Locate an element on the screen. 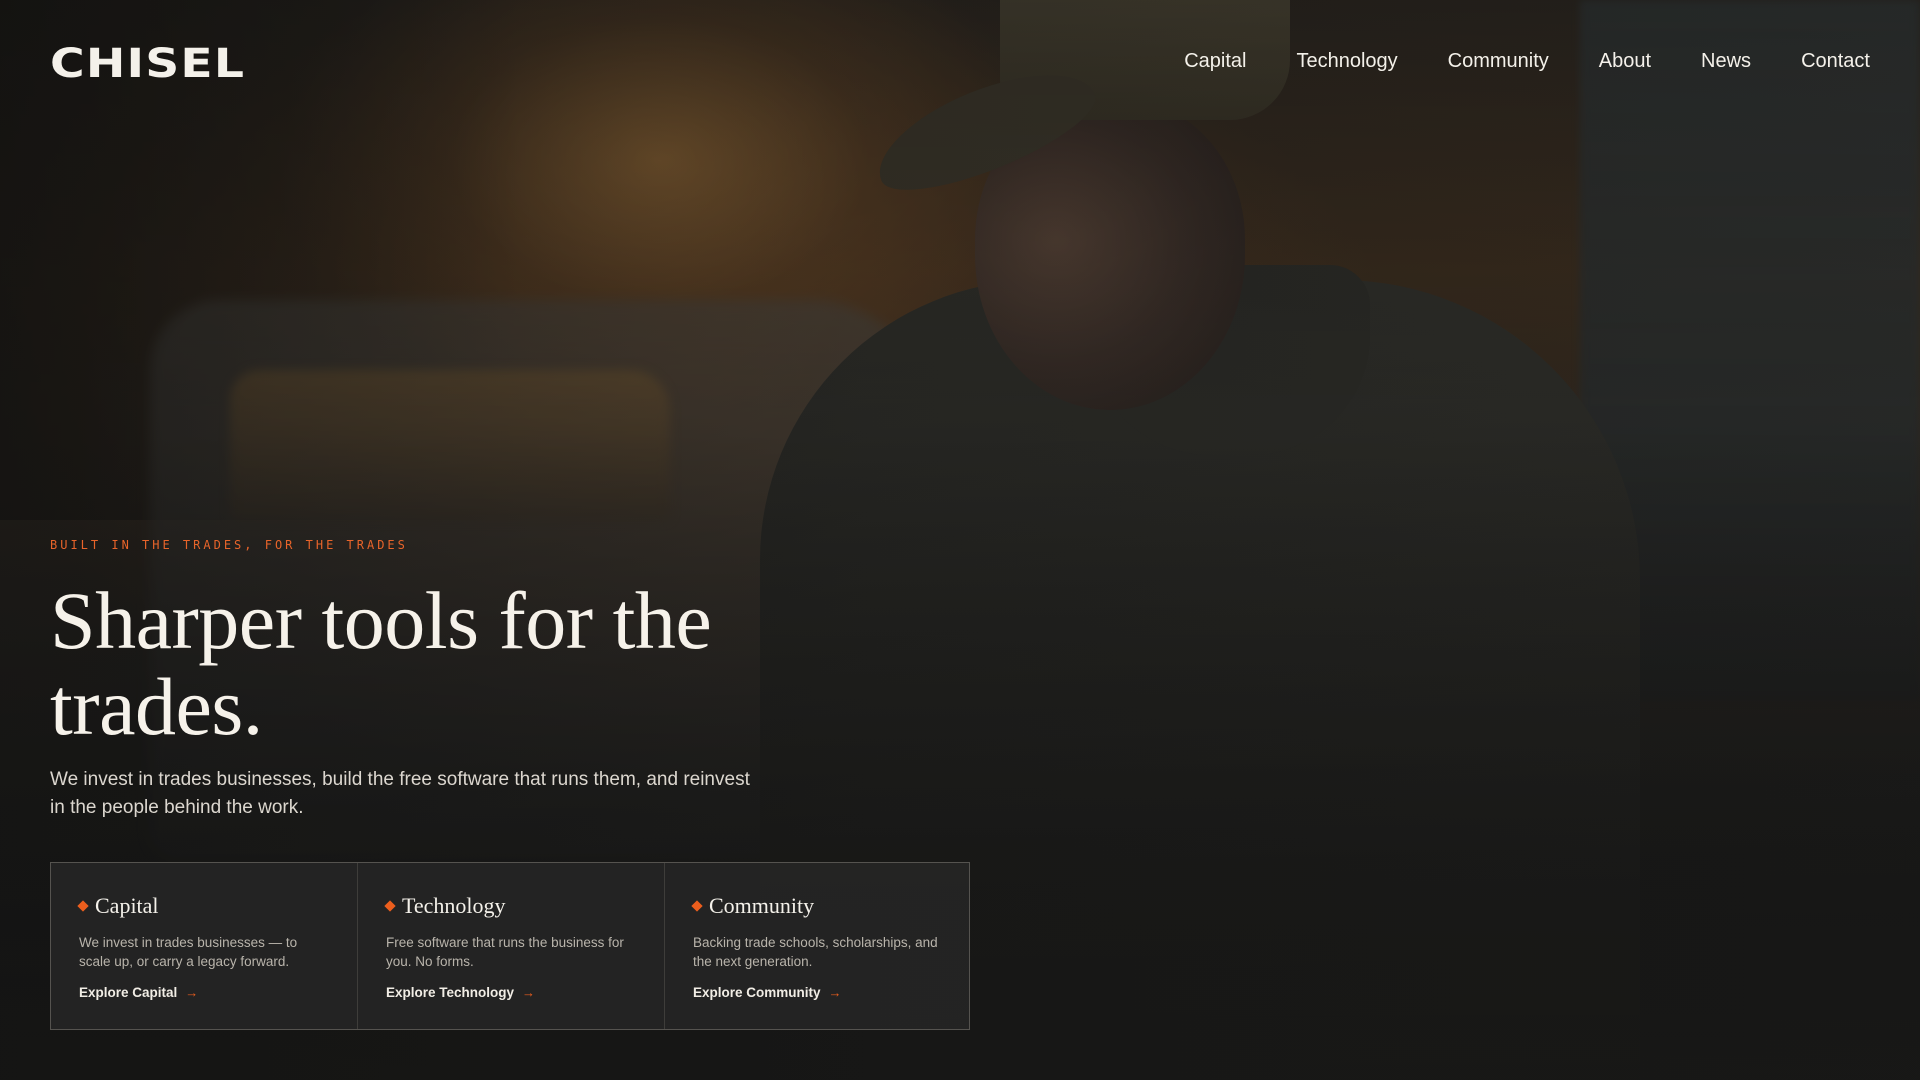  card-link-label: Explore Technology is located at coordinates (450, 992).